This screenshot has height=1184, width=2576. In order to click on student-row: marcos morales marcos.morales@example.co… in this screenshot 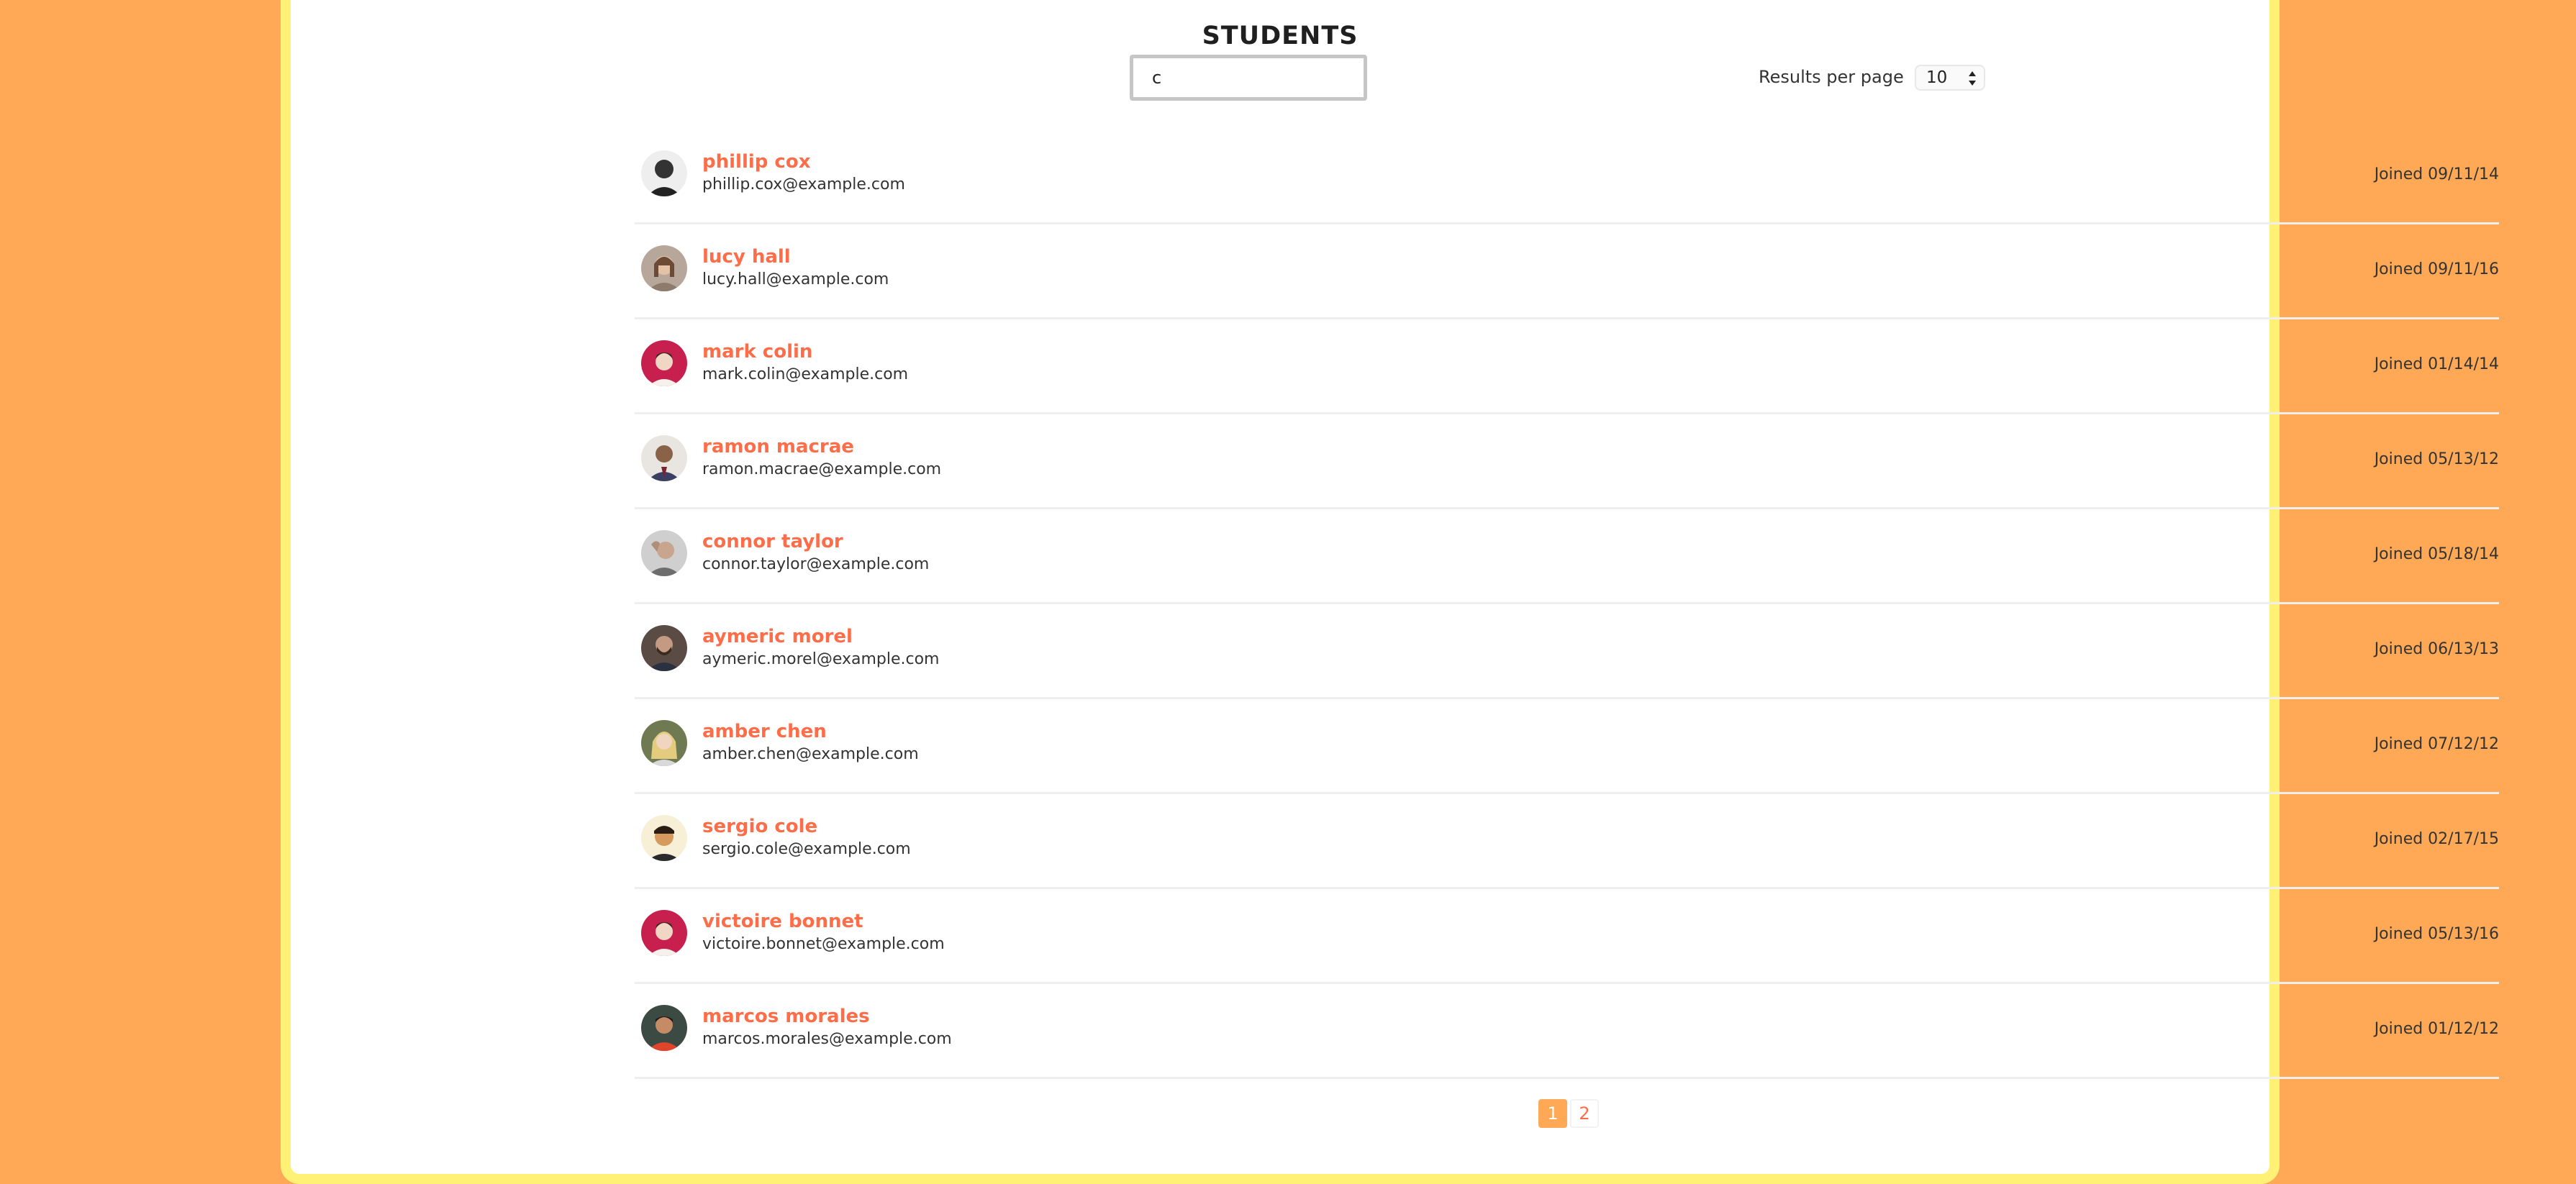, I will do `click(1567, 1031)`.